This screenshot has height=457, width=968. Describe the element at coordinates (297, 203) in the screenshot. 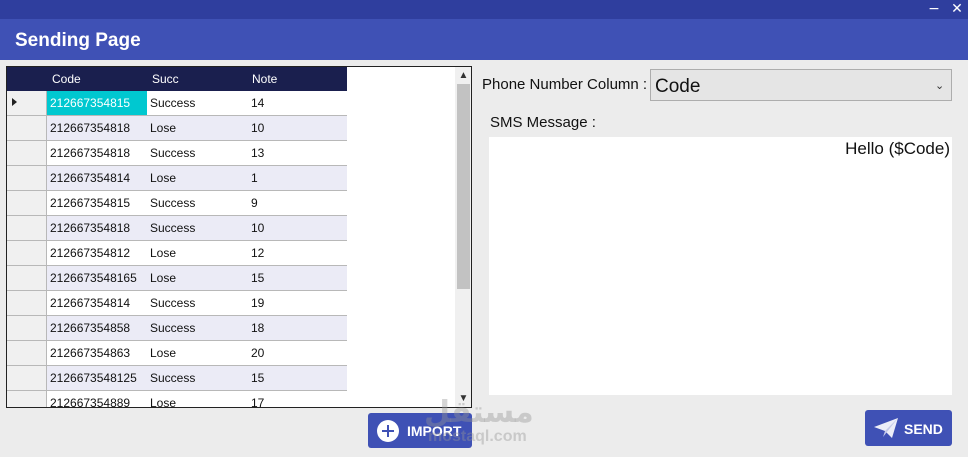

I see `cell-note: 9` at that location.